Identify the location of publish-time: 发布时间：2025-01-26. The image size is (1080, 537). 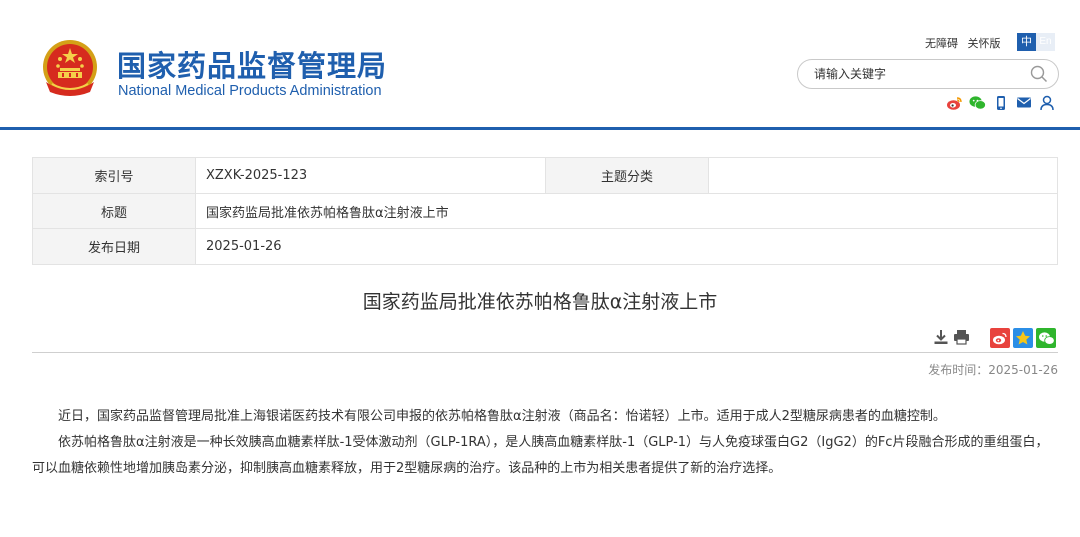
(993, 369).